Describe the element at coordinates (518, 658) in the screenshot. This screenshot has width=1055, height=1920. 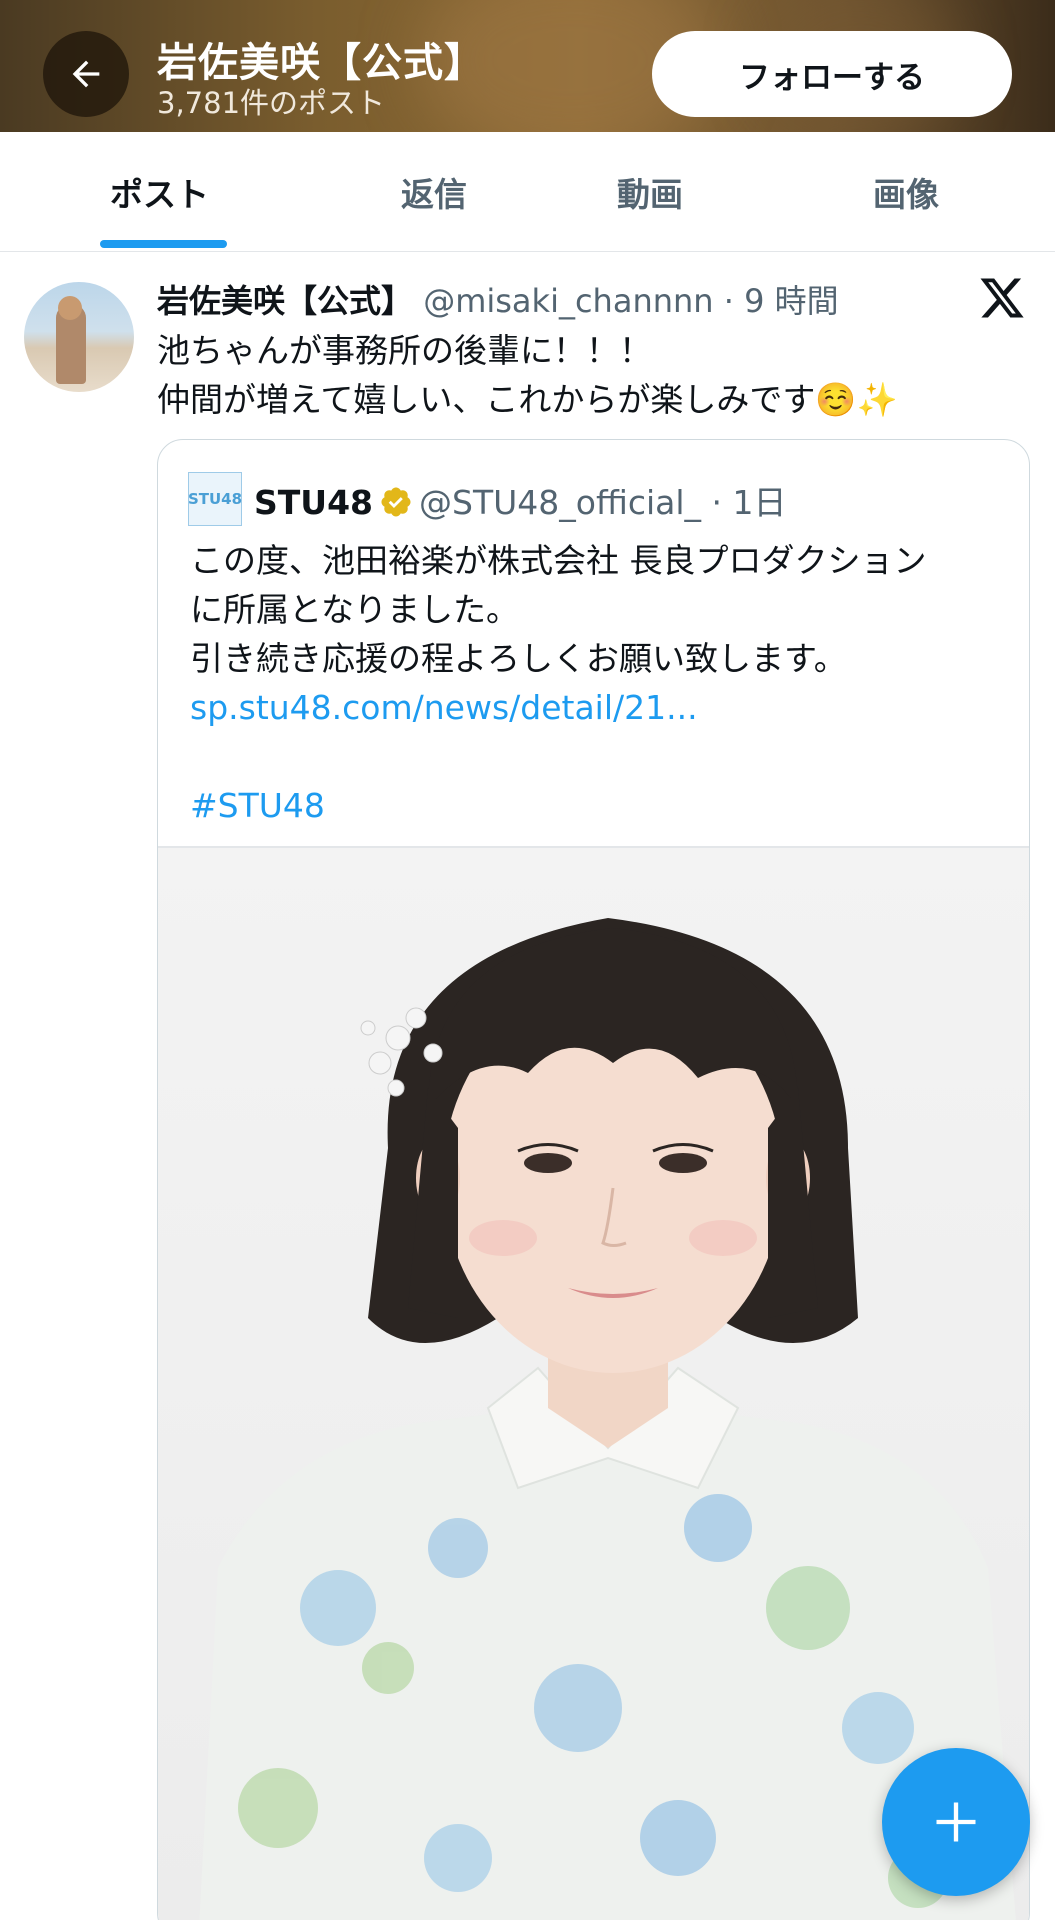
I see `quoted-text-line: 引き続き応援の程よろしくお願い致します。` at that location.